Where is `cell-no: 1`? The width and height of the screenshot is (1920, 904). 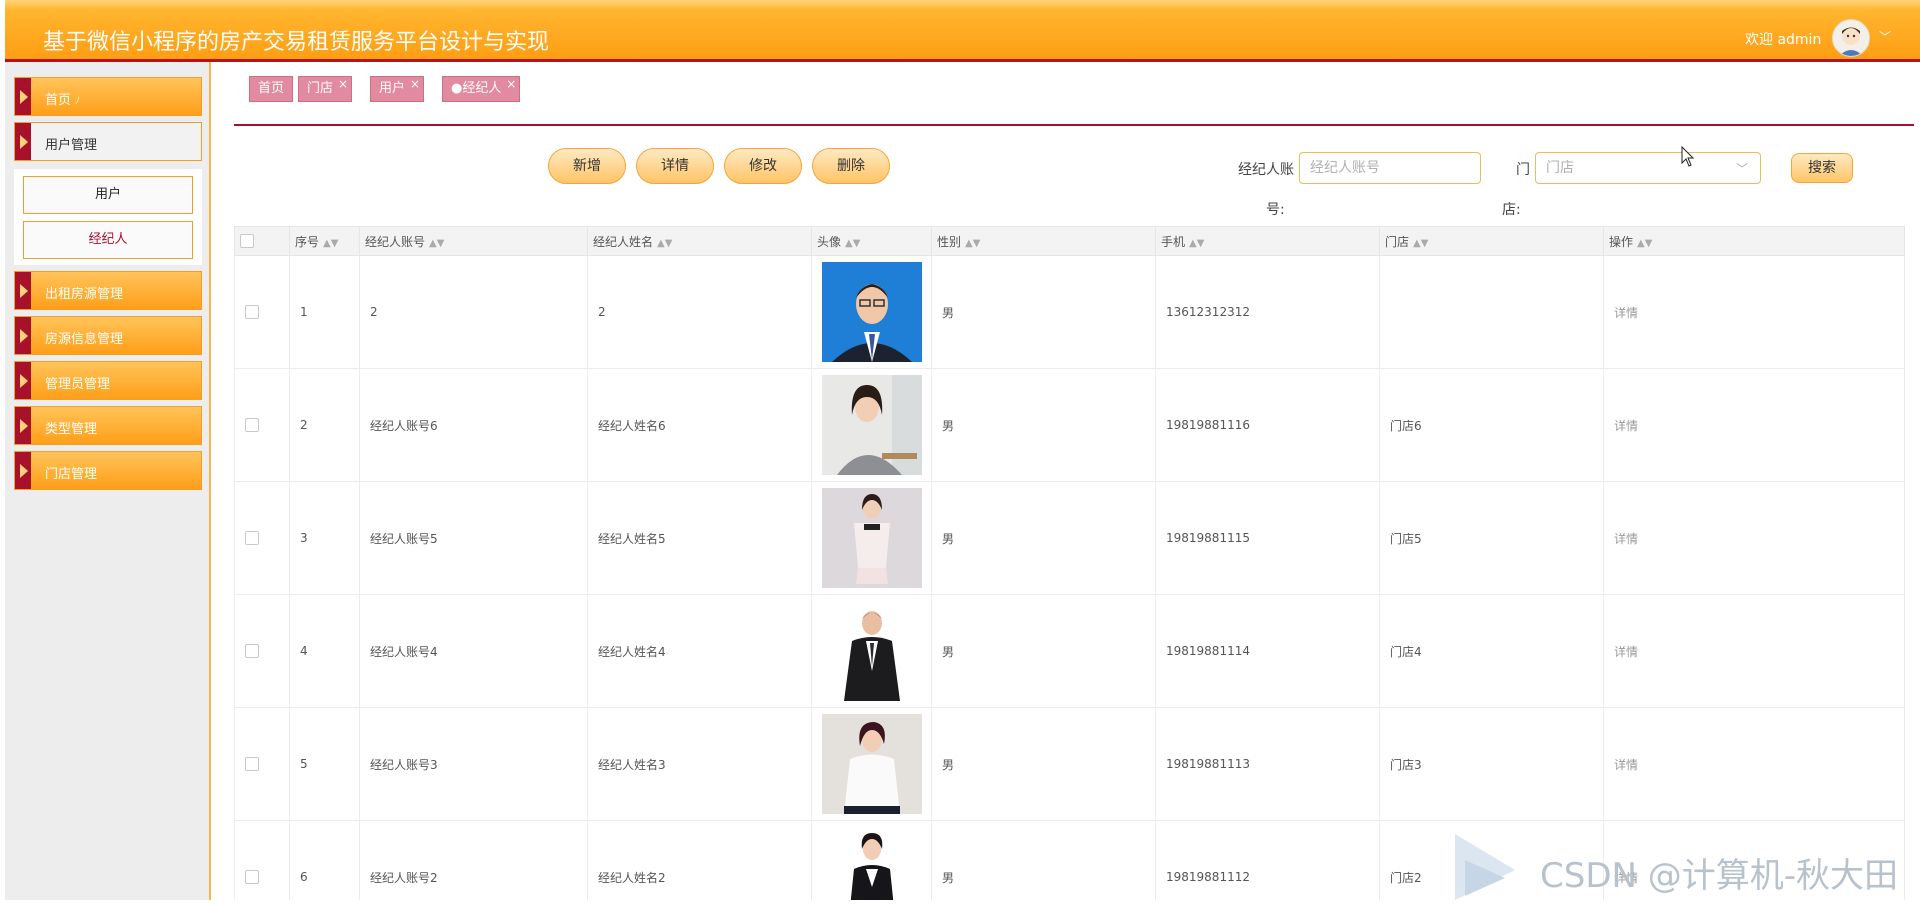 cell-no: 1 is located at coordinates (324, 312).